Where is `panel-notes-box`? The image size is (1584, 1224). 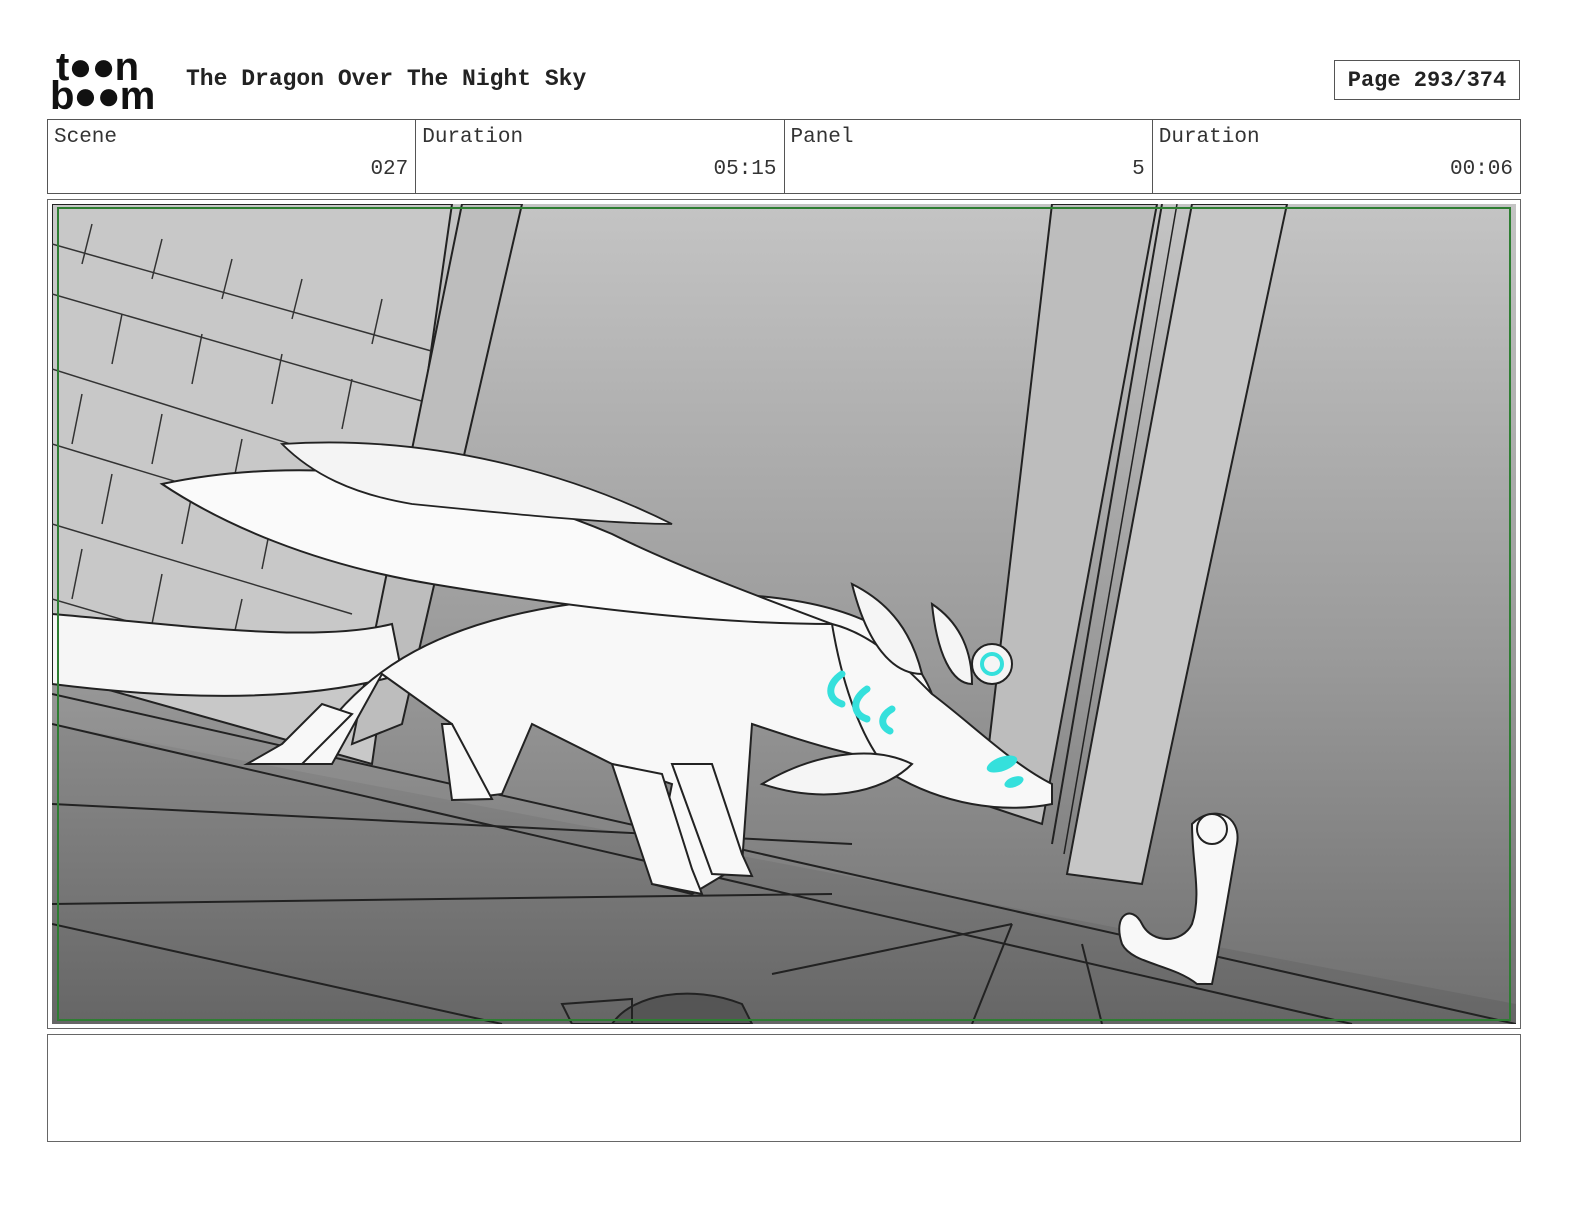
panel-notes-box is located at coordinates (784, 1088).